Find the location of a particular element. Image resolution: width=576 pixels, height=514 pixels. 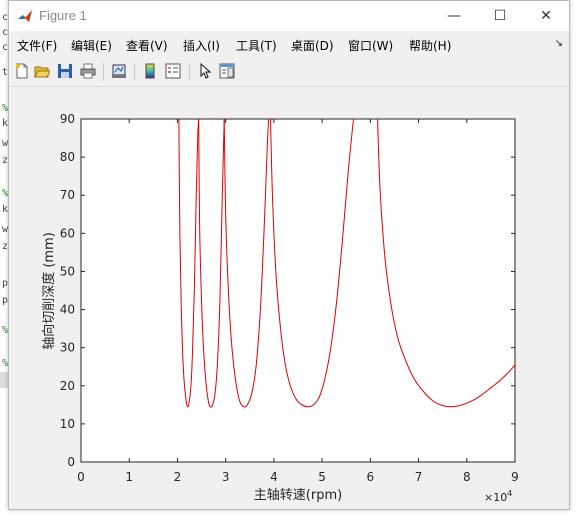

y-tick-label: 80 is located at coordinates (67, 157).